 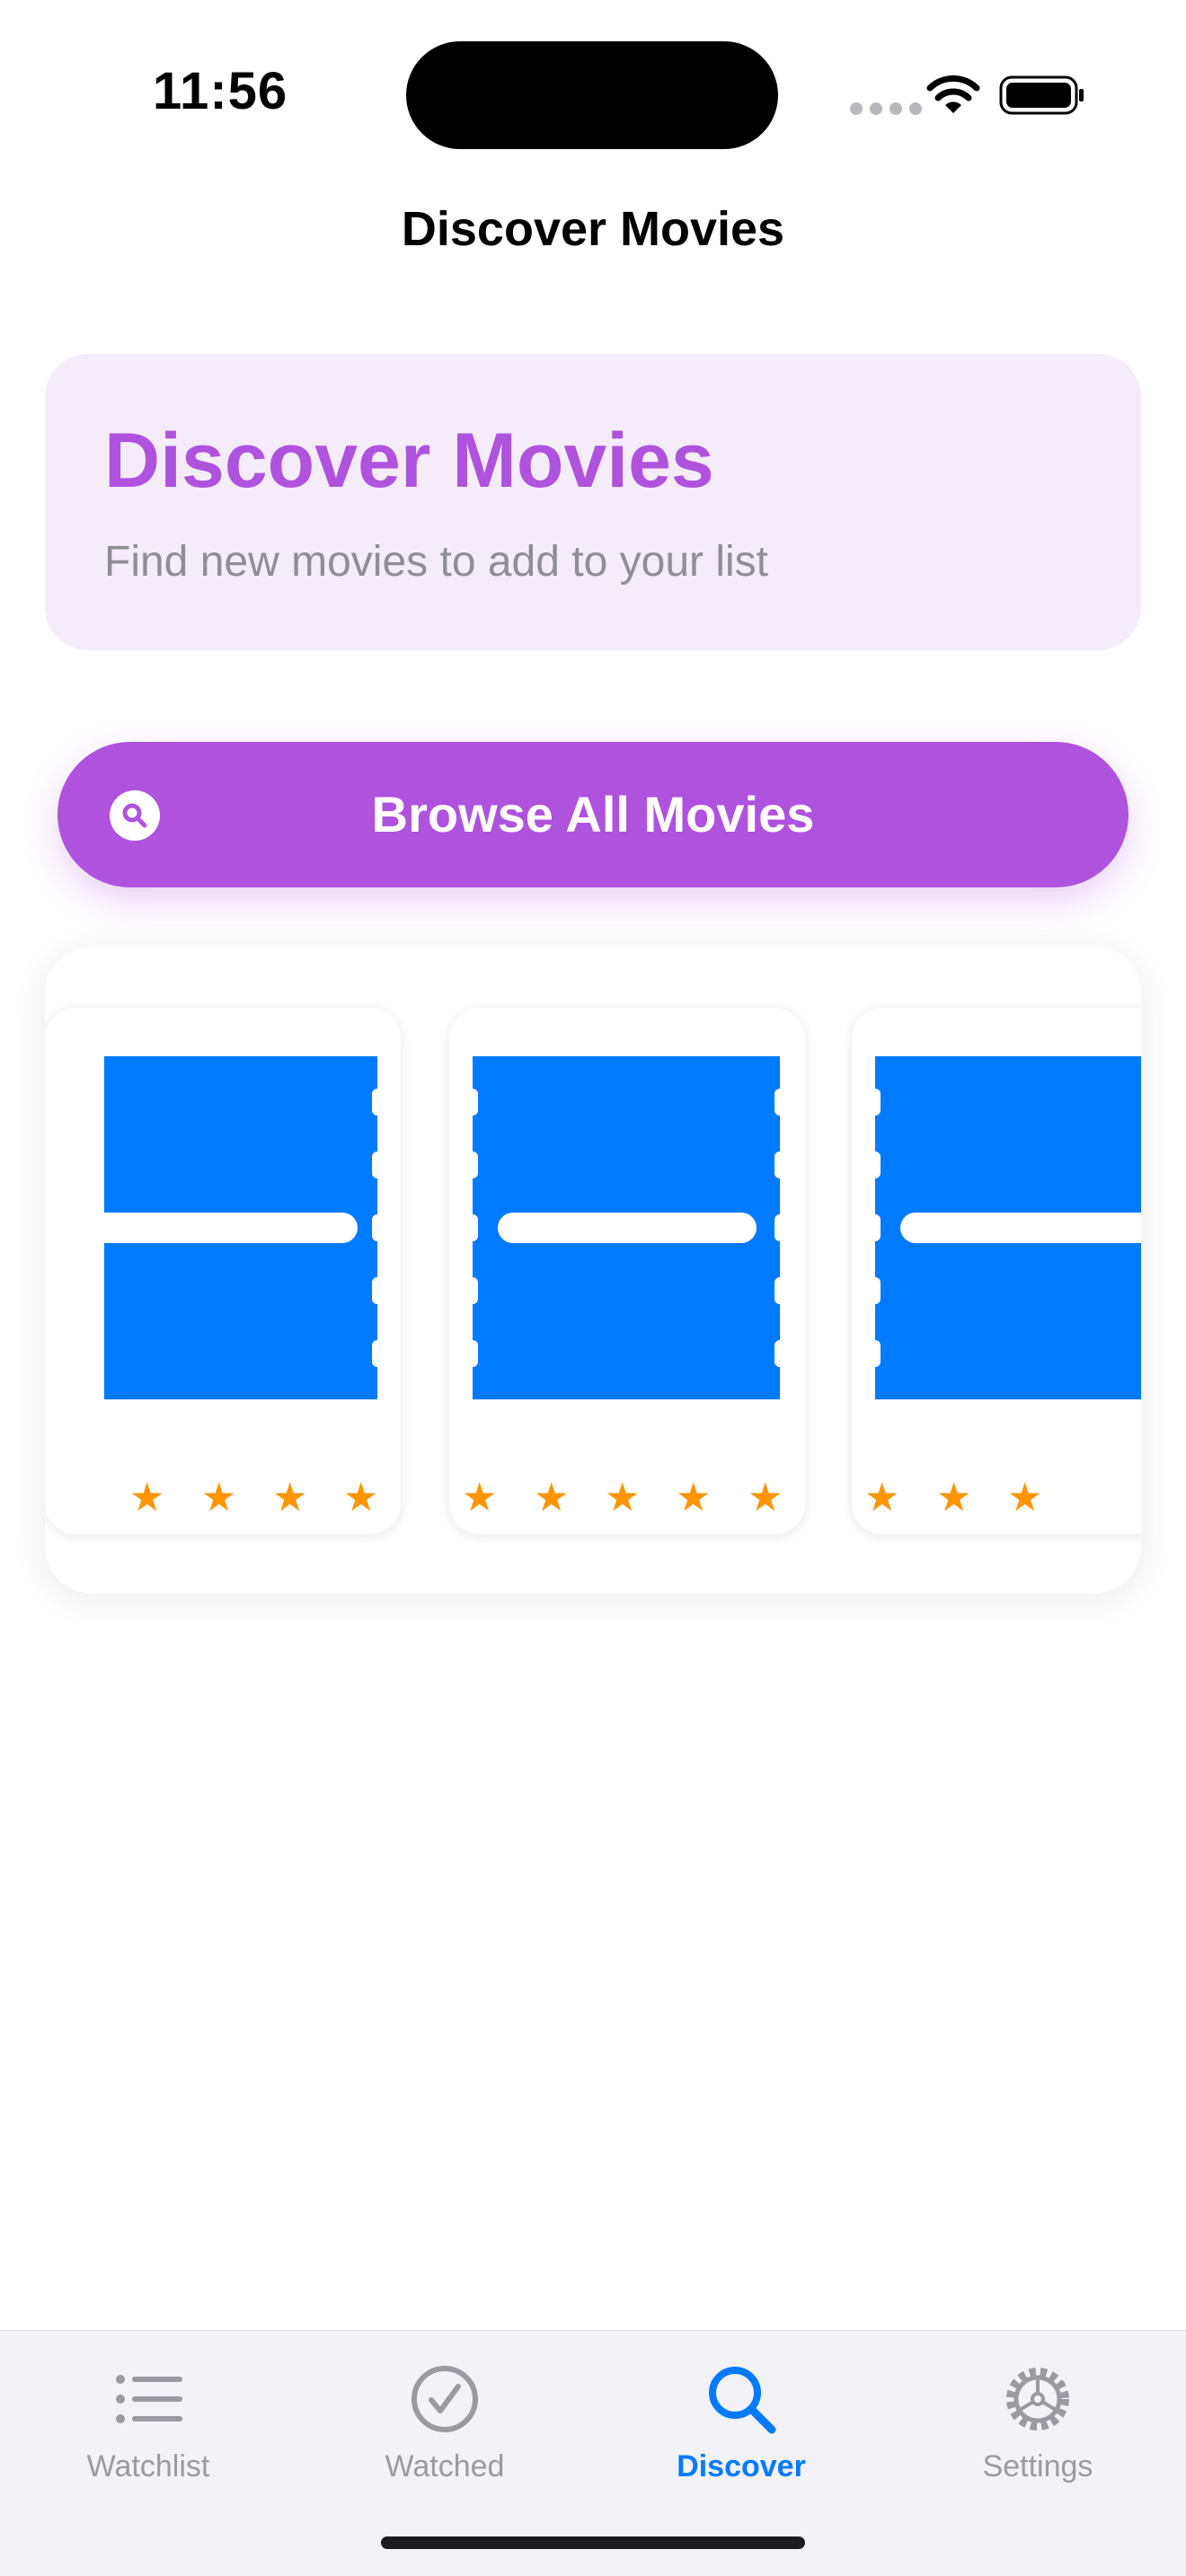 I want to click on browse-button-label: Browse All Movies, so click(x=593, y=814).